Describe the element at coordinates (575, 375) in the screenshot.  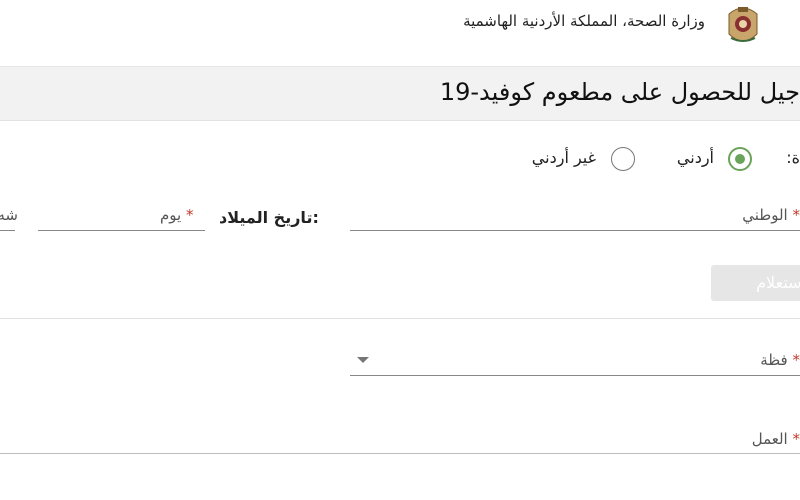
I see `governorate-select` at that location.